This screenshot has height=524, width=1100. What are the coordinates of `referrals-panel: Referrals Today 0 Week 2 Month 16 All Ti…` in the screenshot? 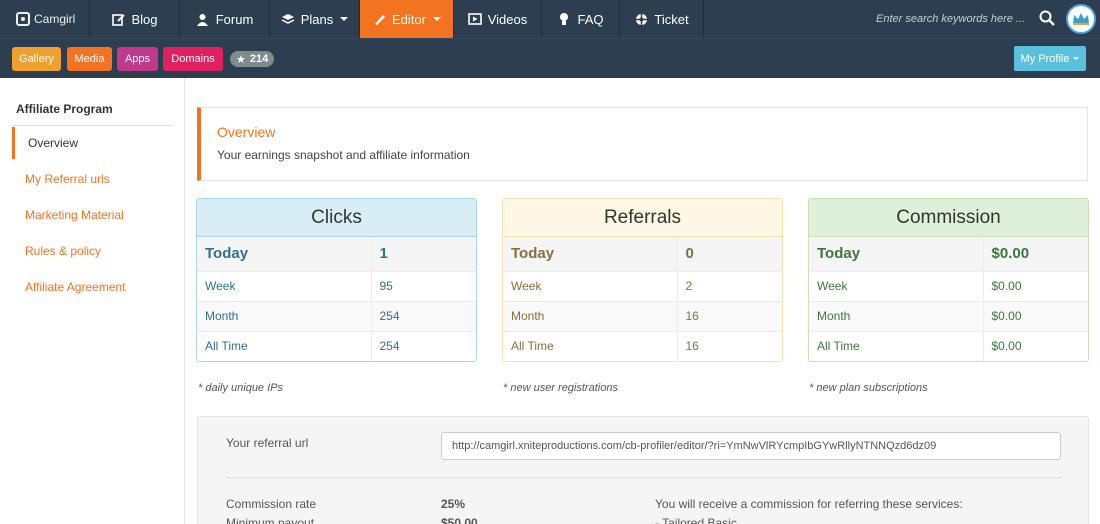 It's located at (642, 280).